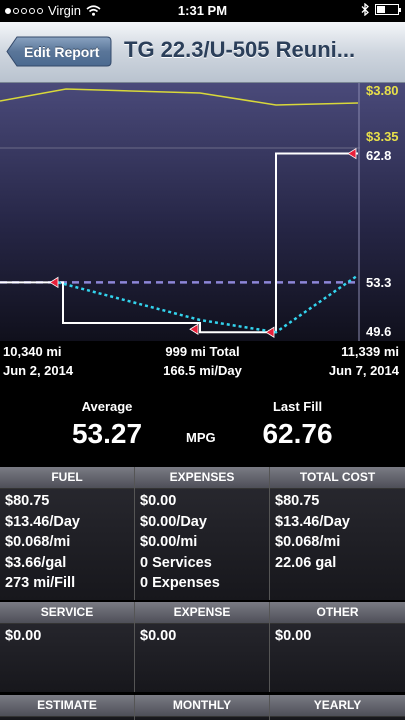 The width and height of the screenshot is (405, 720). Describe the element at coordinates (173, 521) in the screenshot. I see `expenses-per-day: $0.00/Day` at that location.